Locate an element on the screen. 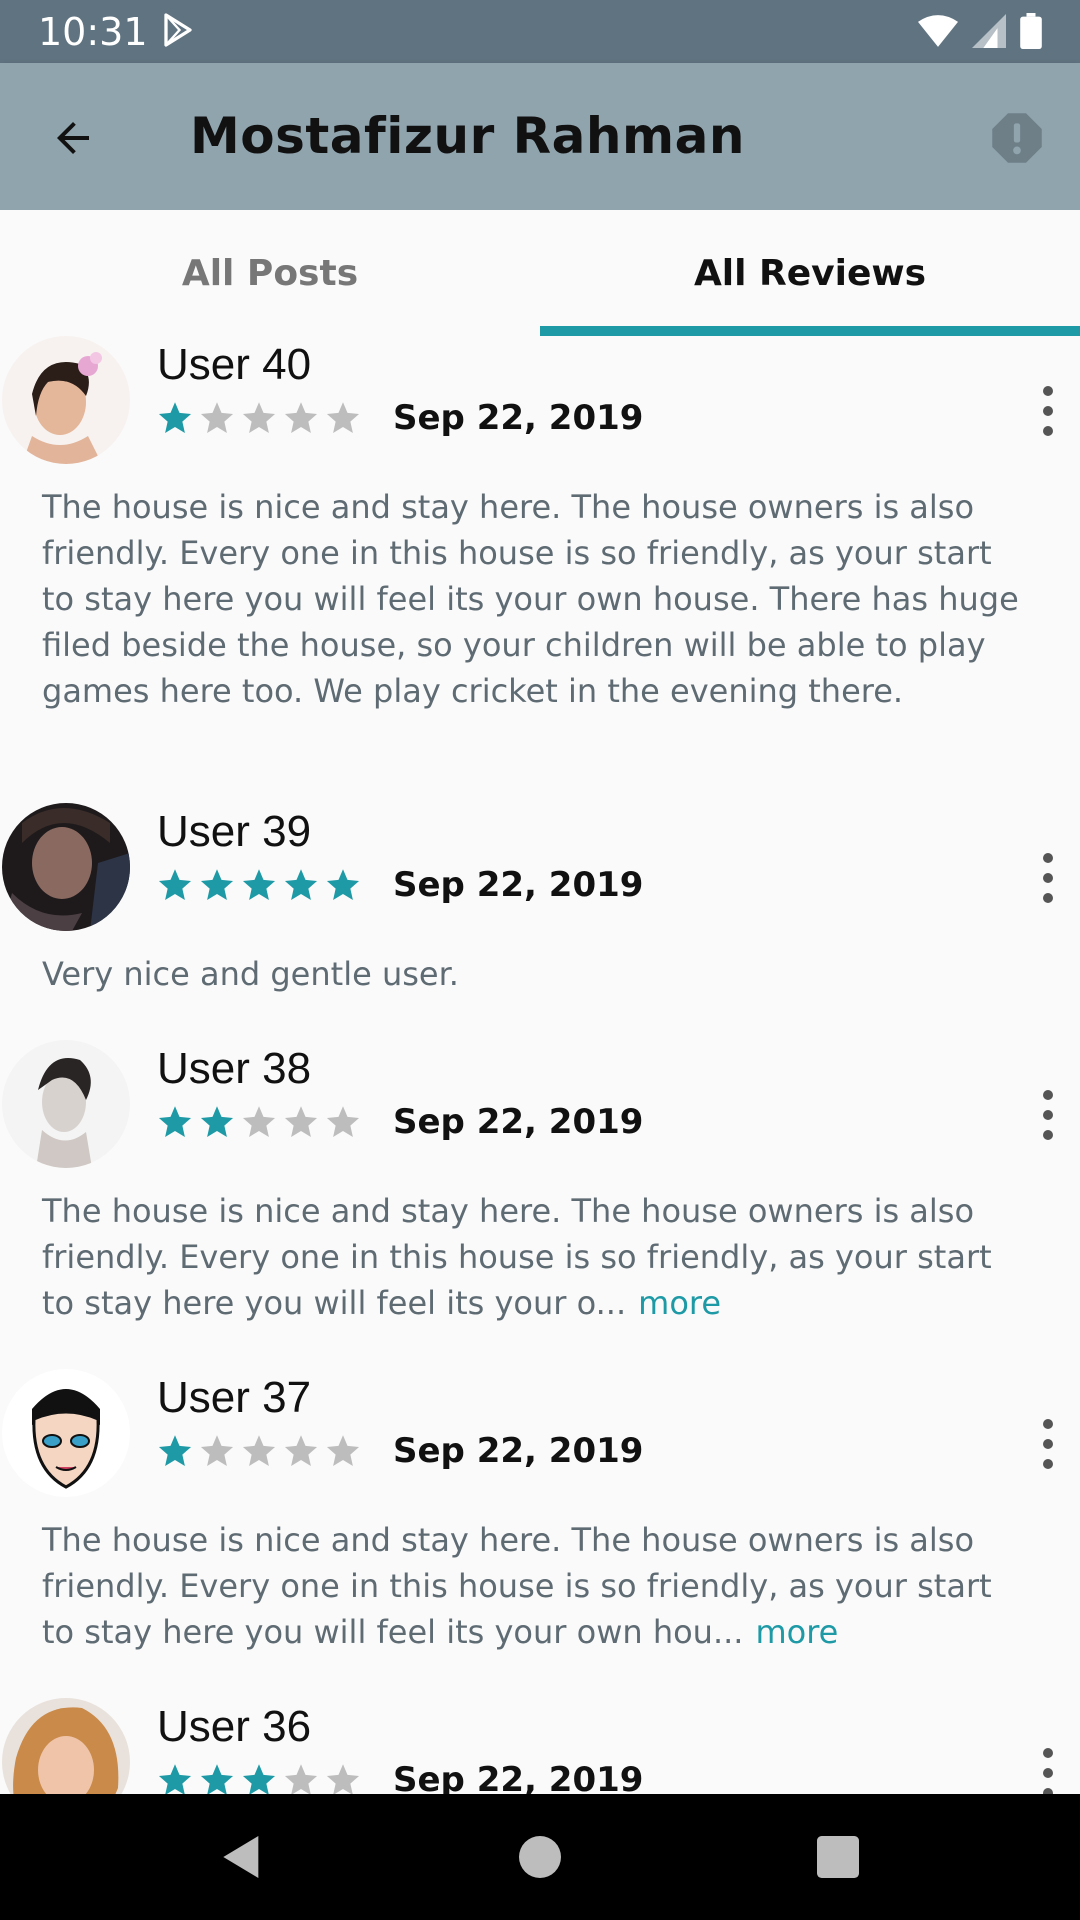 This screenshot has width=1080, height=1920. tab-all-posts: All Posts is located at coordinates (270, 273).